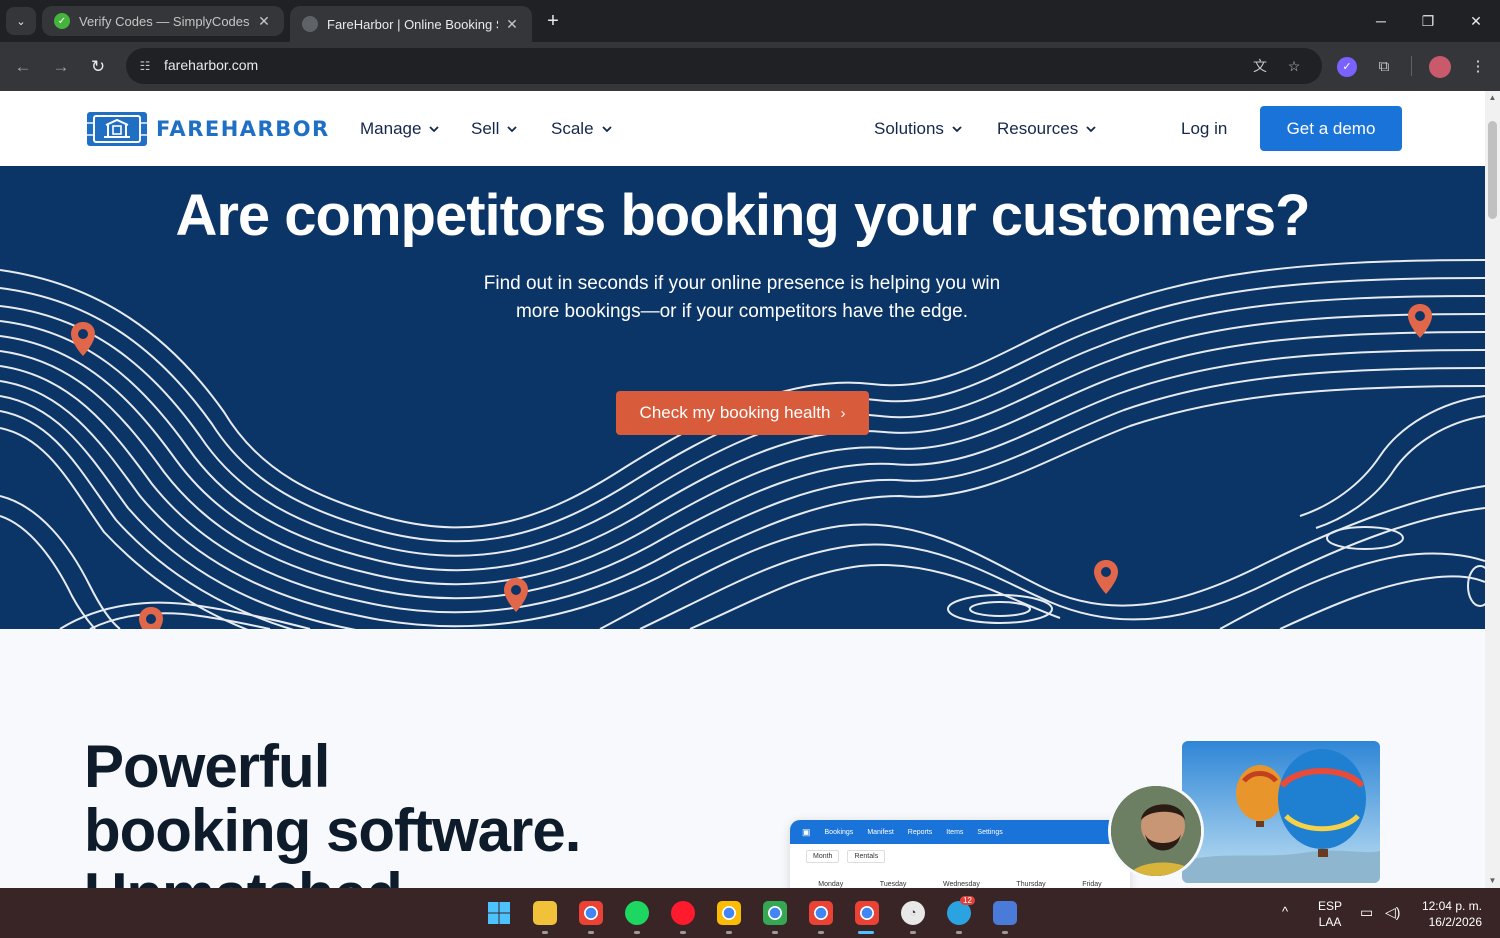  Describe the element at coordinates (839, 832) in the screenshot. I see `mock-tab: Bookings` at that location.